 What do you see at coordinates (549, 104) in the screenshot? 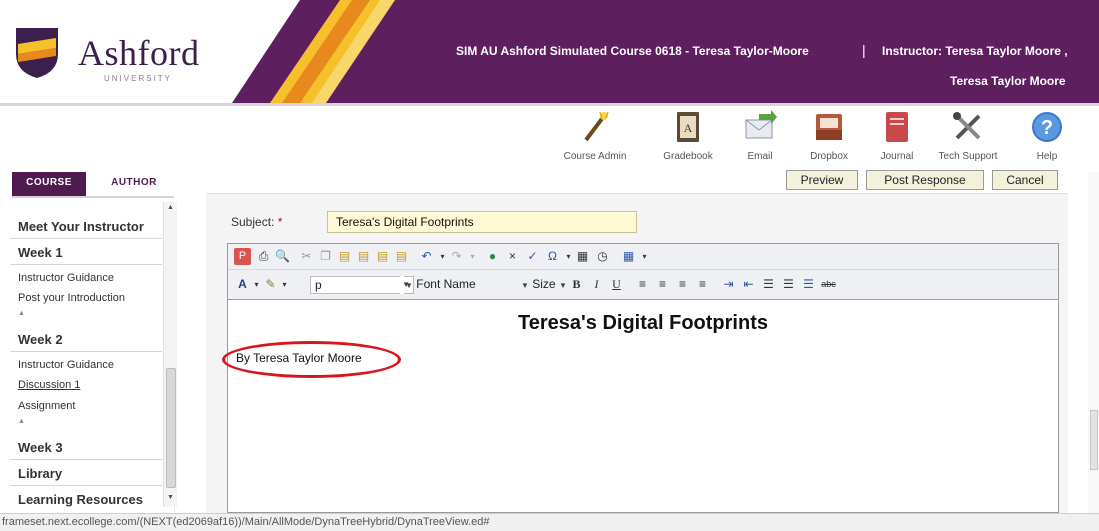
I see `header-divider` at bounding box center [549, 104].